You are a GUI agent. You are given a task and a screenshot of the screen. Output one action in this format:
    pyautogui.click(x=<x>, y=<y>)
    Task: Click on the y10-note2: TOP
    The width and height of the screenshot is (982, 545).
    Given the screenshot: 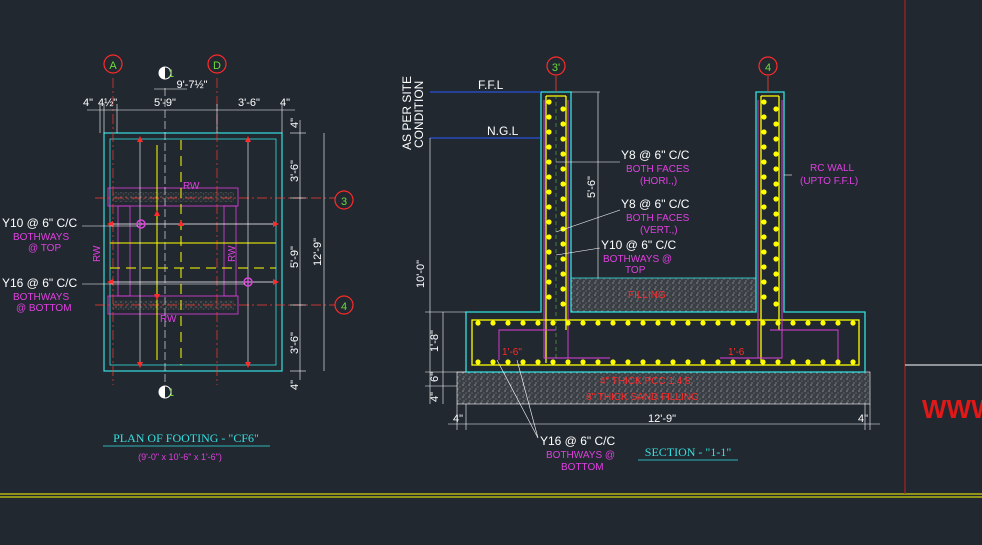 What is the action you would take?
    pyautogui.click(x=635, y=270)
    